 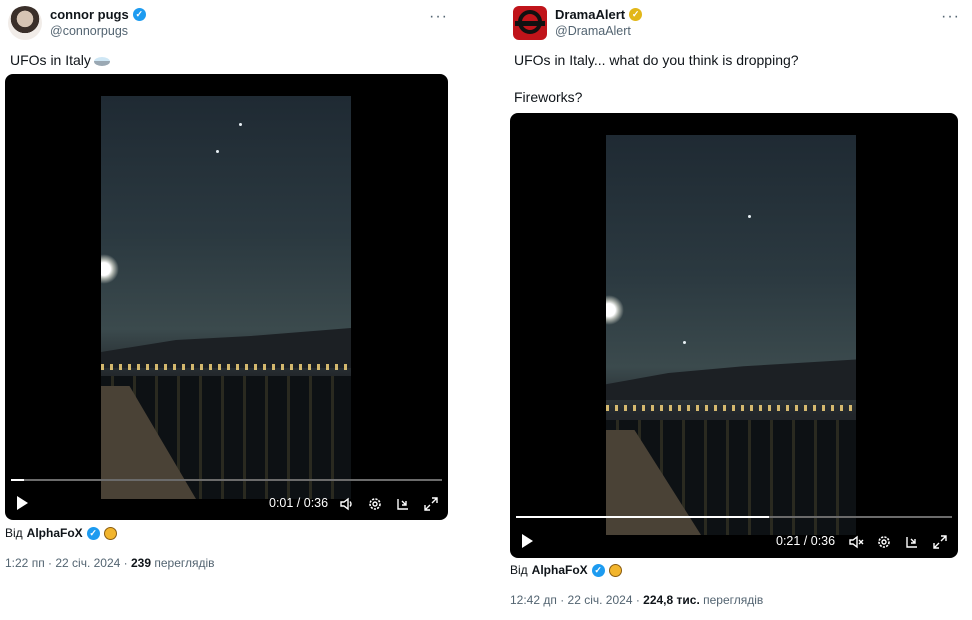 I want to click on view-count: 224,8 тис., so click(x=671, y=600).